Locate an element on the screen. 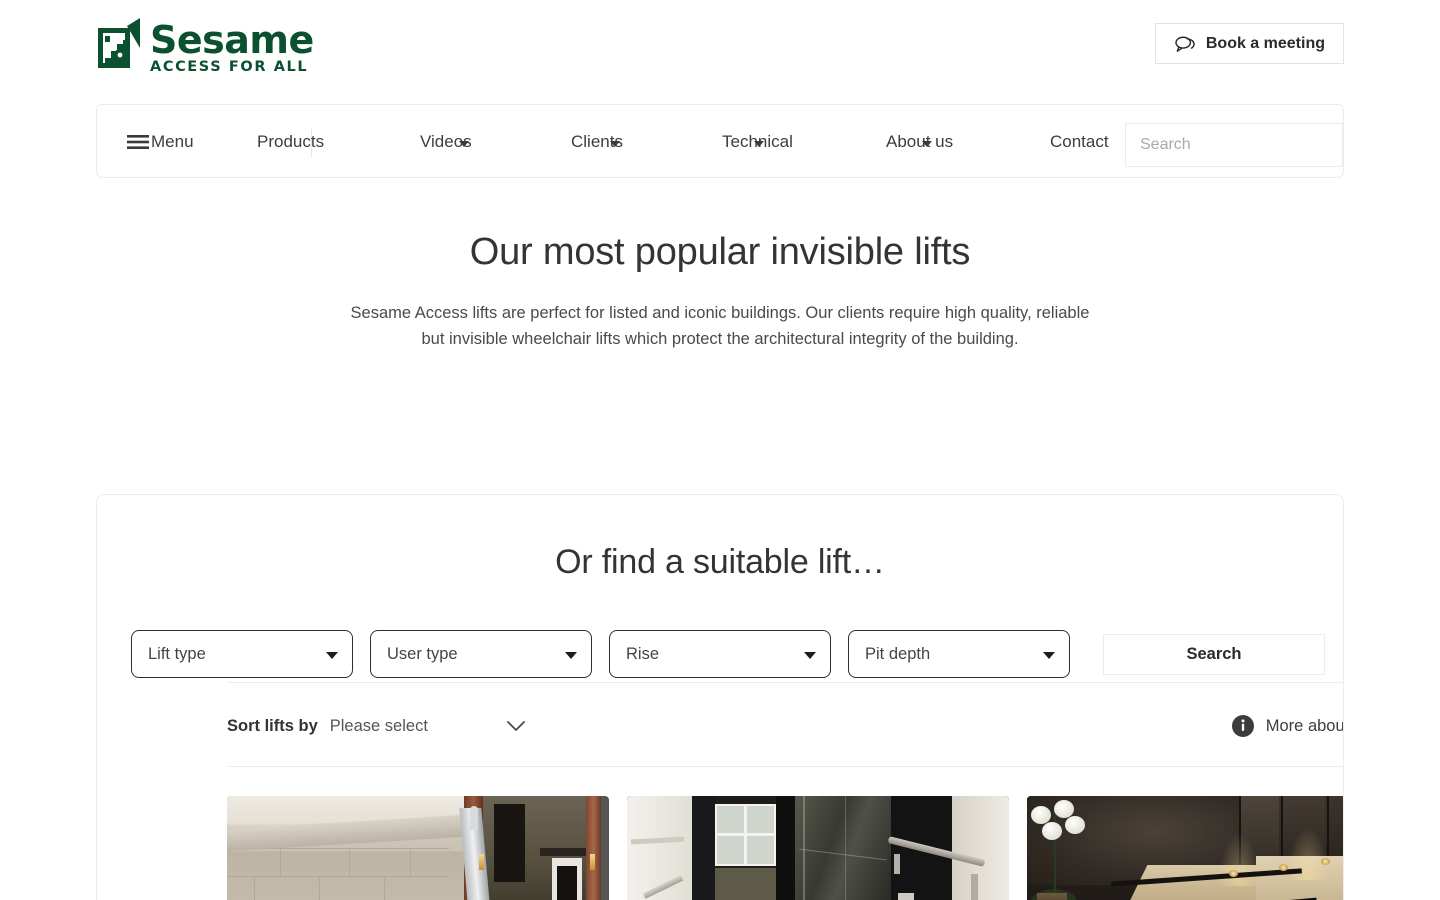 This screenshot has height=900, width=1440. rise-chevron-down-icon is located at coordinates (810, 655).